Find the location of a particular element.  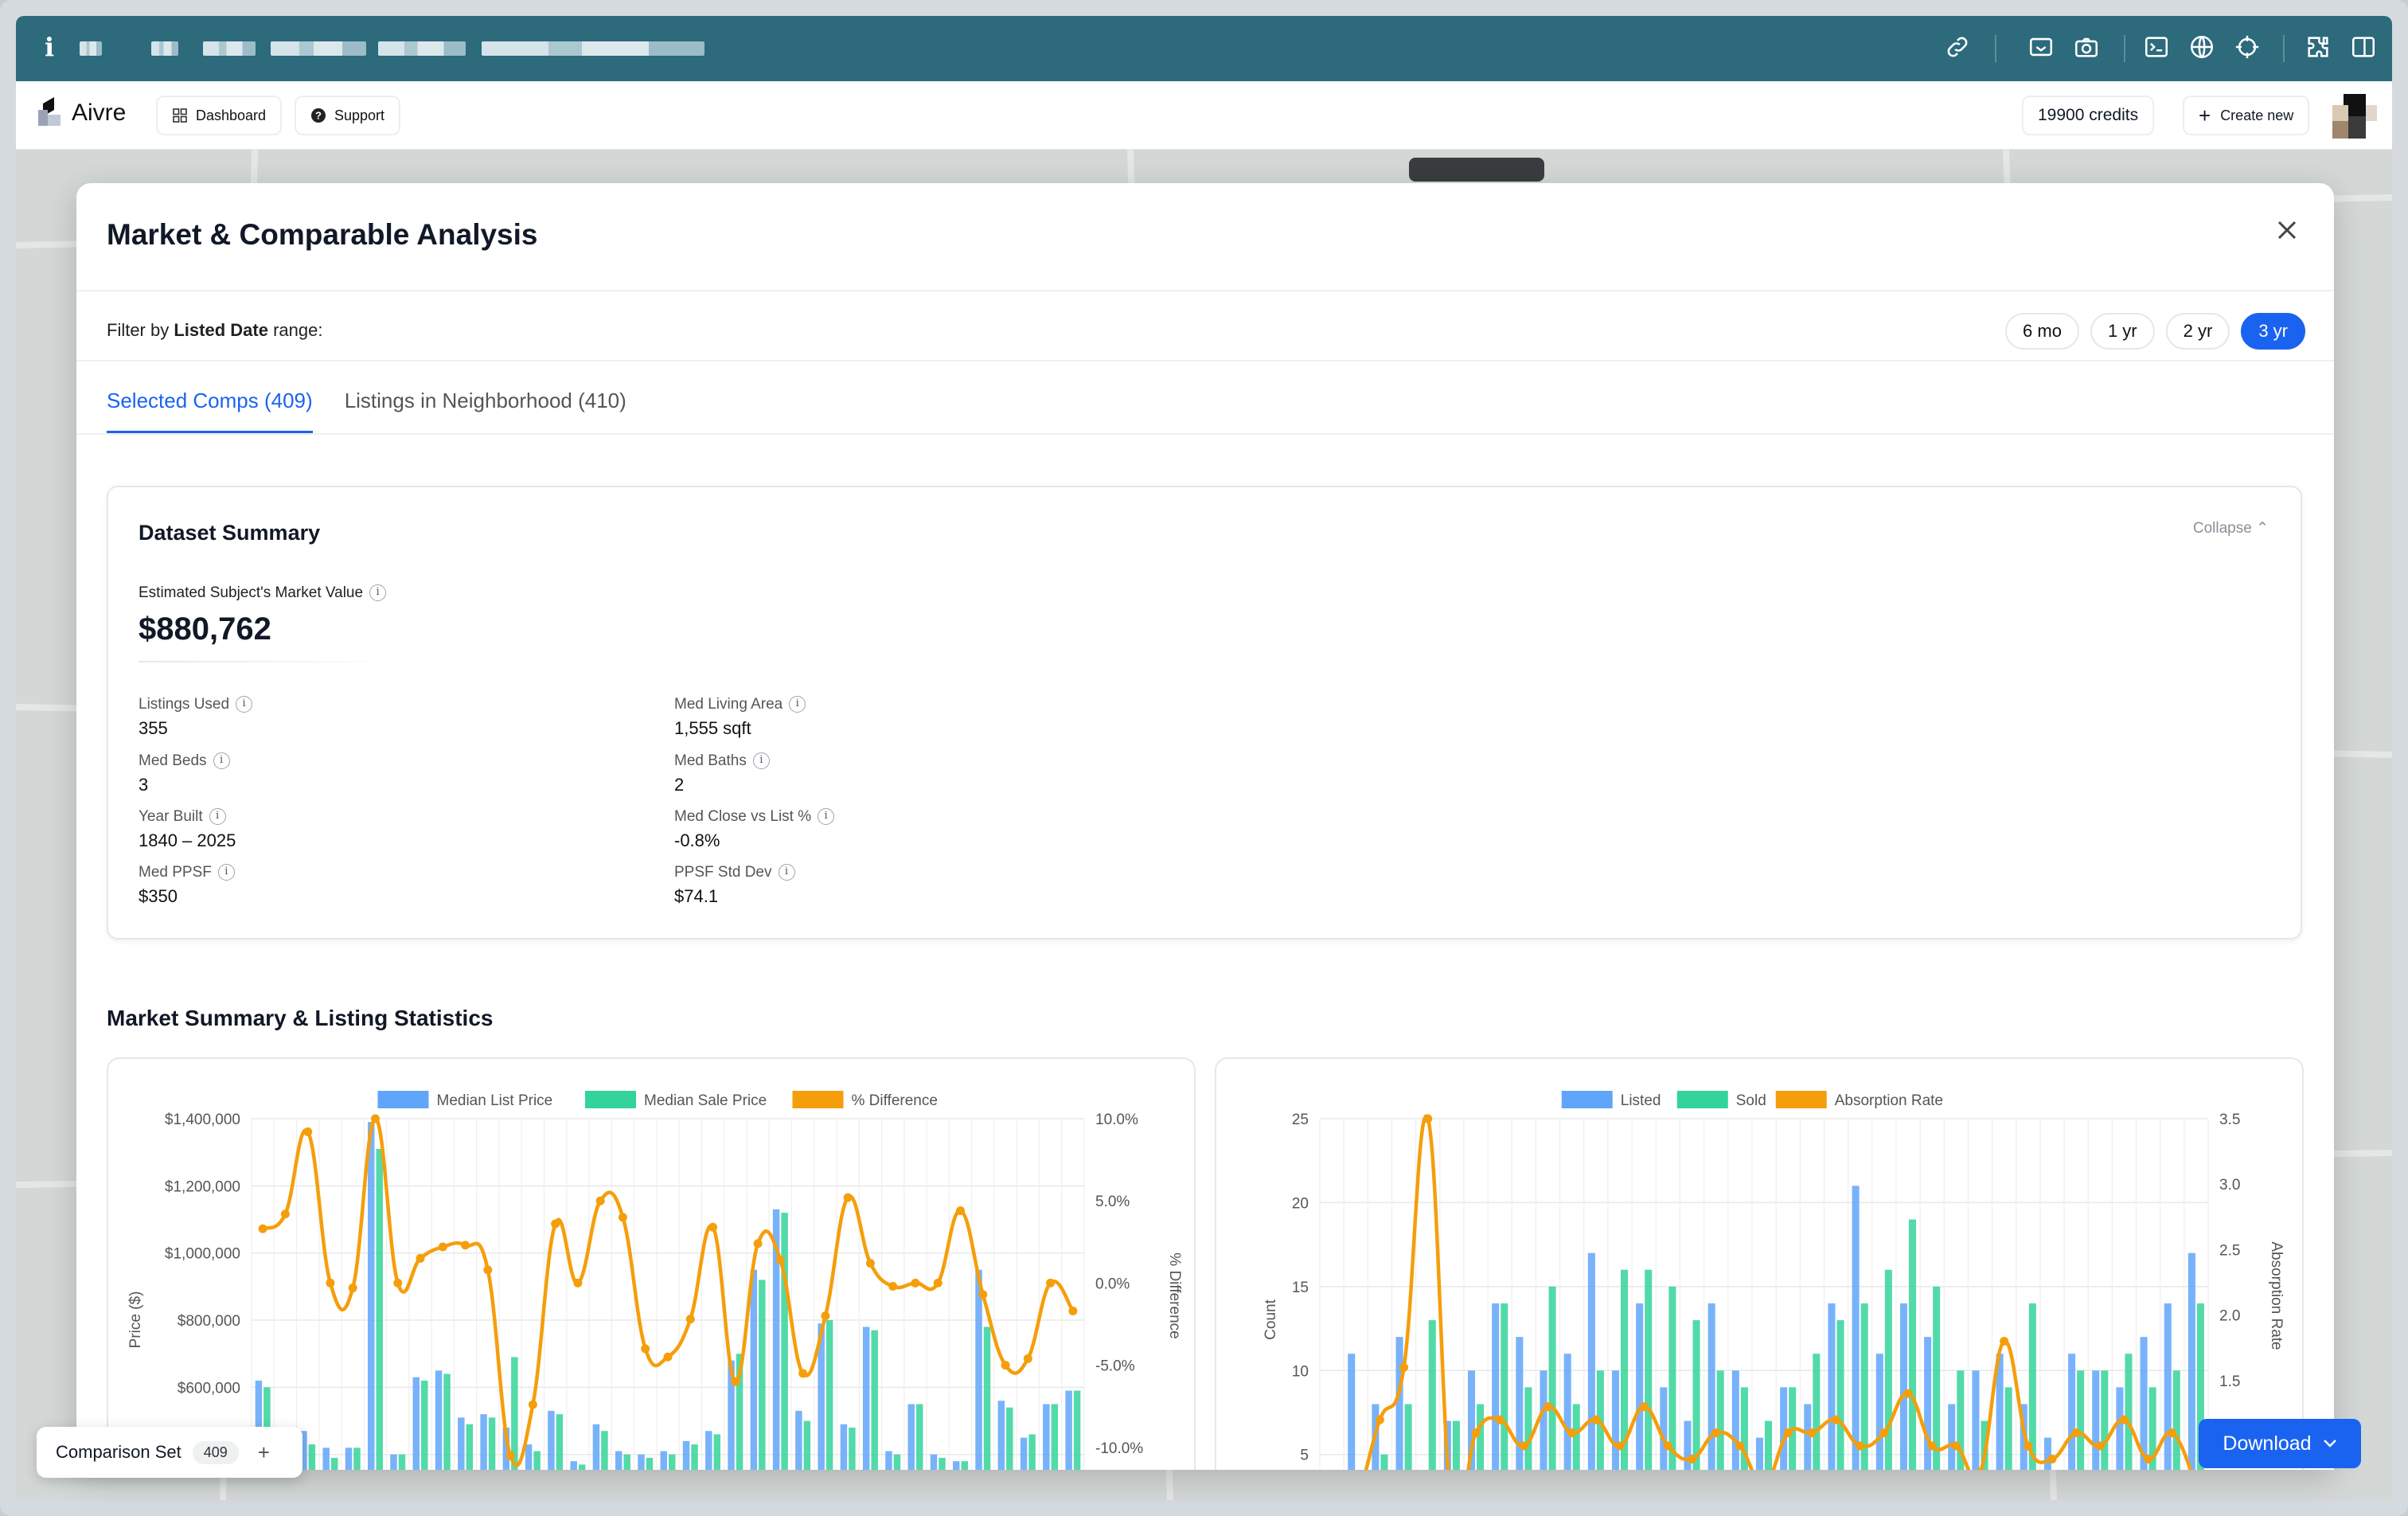

comparison-set-label: Comparison Set is located at coordinates (118, 1452).